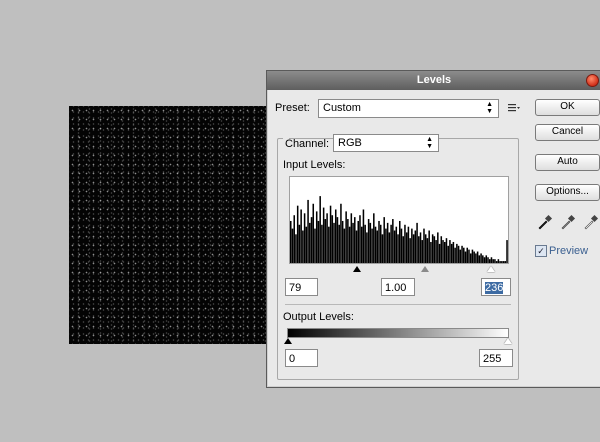 The width and height of the screenshot is (600, 442). I want to click on select-arrows-icon: ▲ ▼, so click(489, 108).